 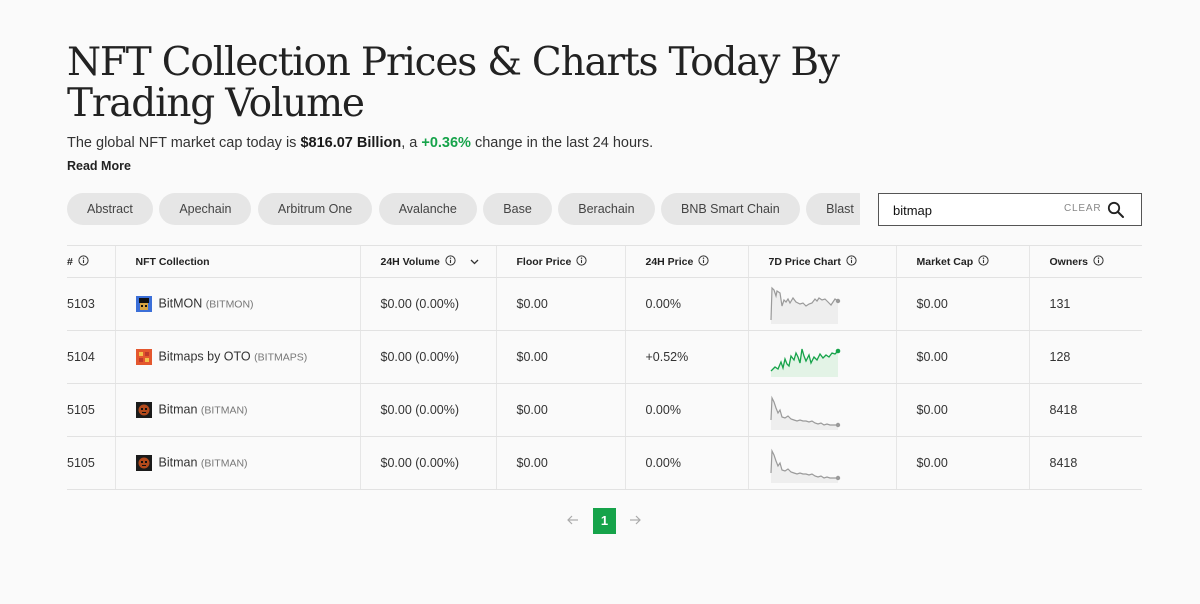 I want to click on market-cap-value: $816.07 Billion, so click(x=351, y=143).